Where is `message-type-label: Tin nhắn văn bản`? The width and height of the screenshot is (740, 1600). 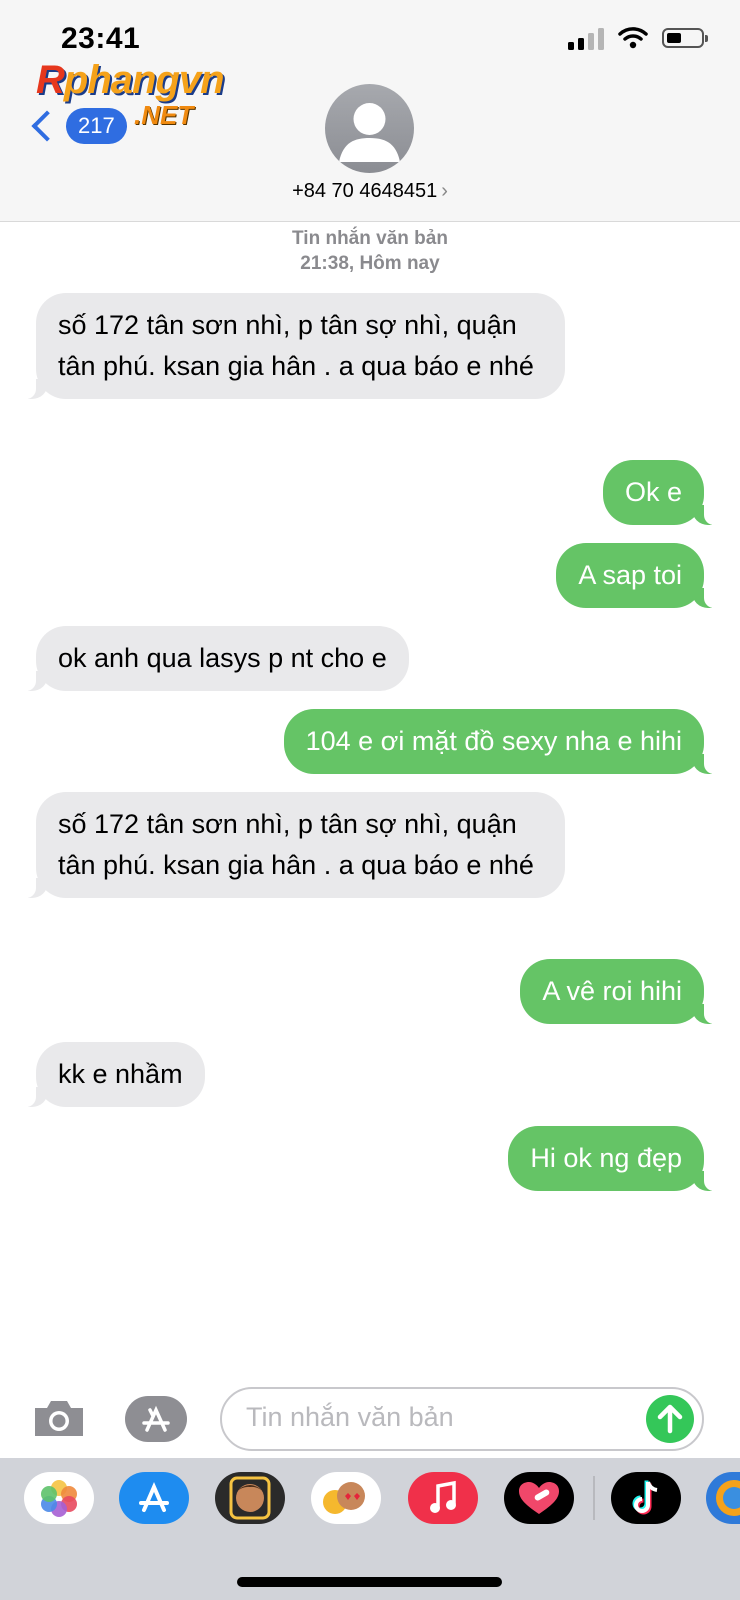 message-type-label: Tin nhắn văn bản is located at coordinates (370, 238).